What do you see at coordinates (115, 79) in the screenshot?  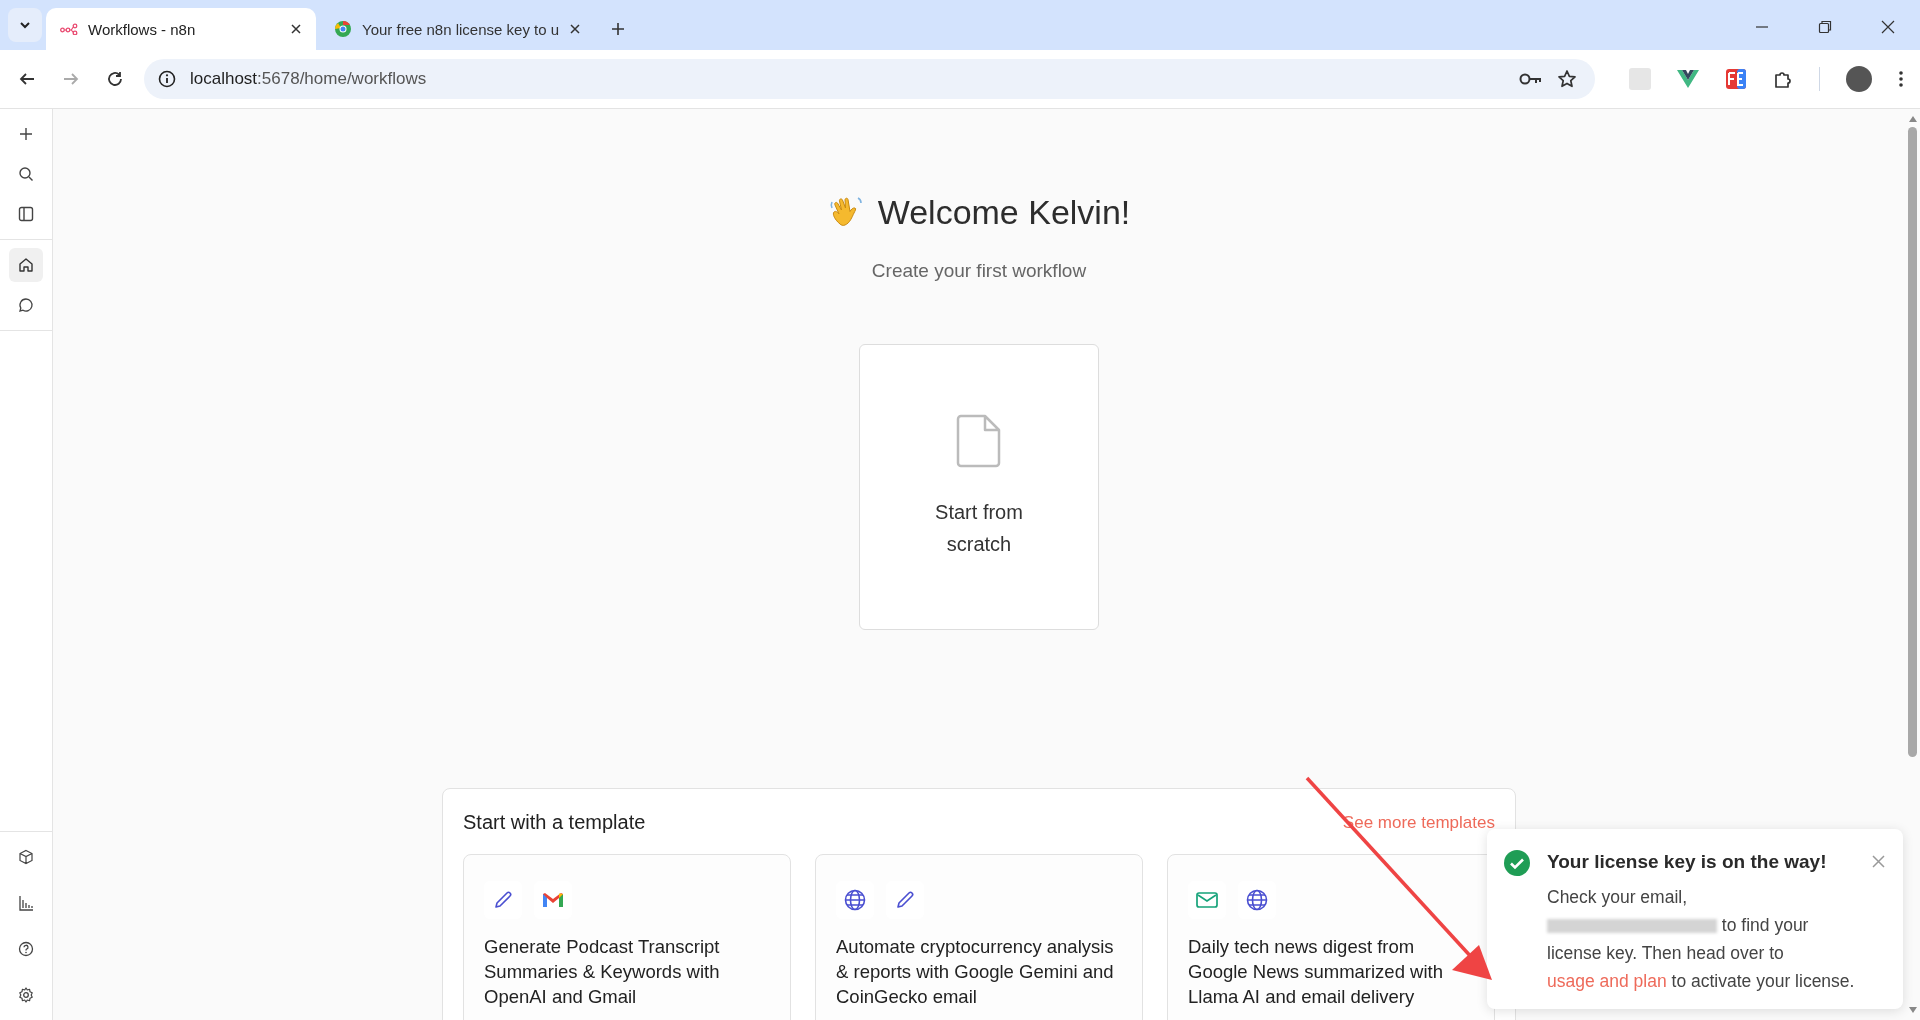 I see `reload-icon` at bounding box center [115, 79].